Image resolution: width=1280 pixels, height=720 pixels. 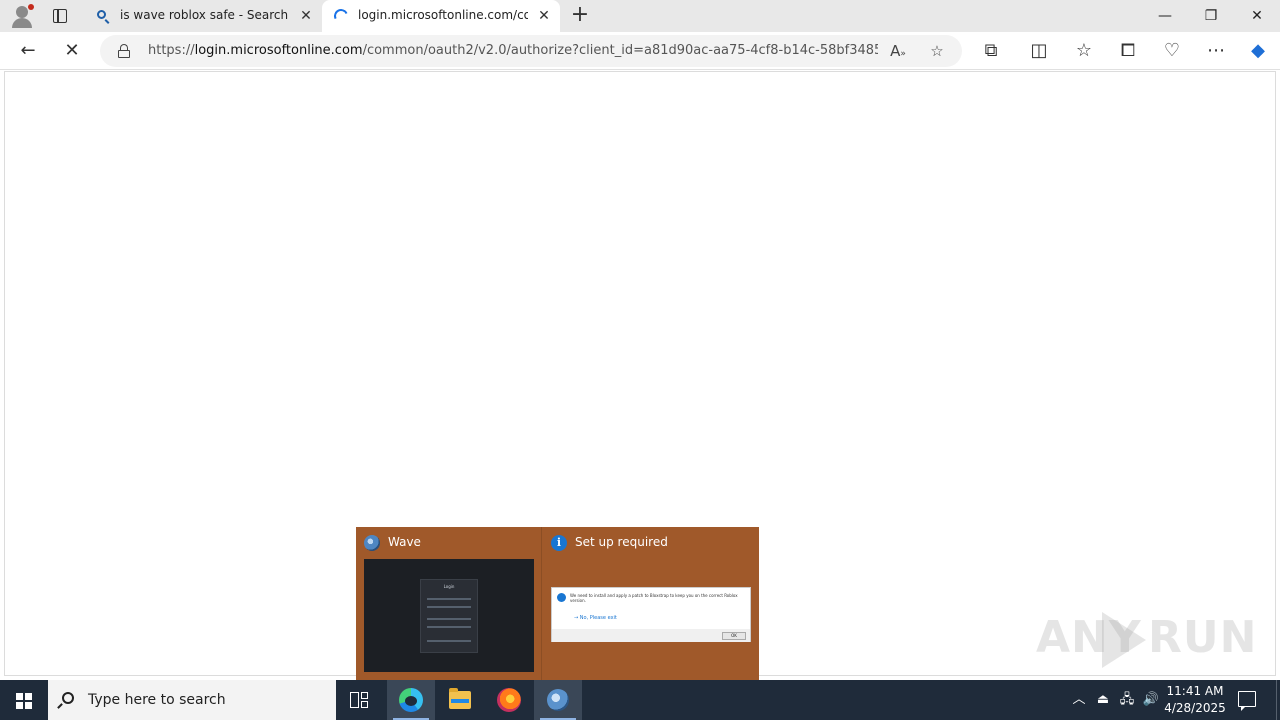 What do you see at coordinates (1247, 701) in the screenshot?
I see `notification-center-icon` at bounding box center [1247, 701].